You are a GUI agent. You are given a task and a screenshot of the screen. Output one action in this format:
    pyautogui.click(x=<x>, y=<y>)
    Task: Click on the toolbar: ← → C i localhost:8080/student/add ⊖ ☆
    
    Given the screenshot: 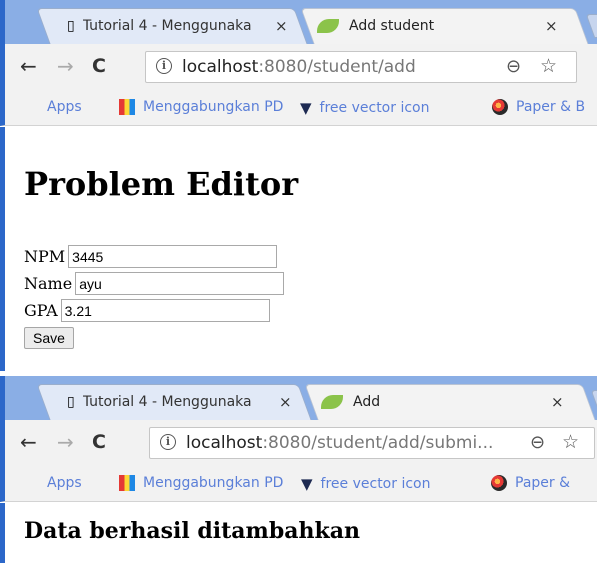 What is the action you would take?
    pyautogui.click(x=298, y=67)
    